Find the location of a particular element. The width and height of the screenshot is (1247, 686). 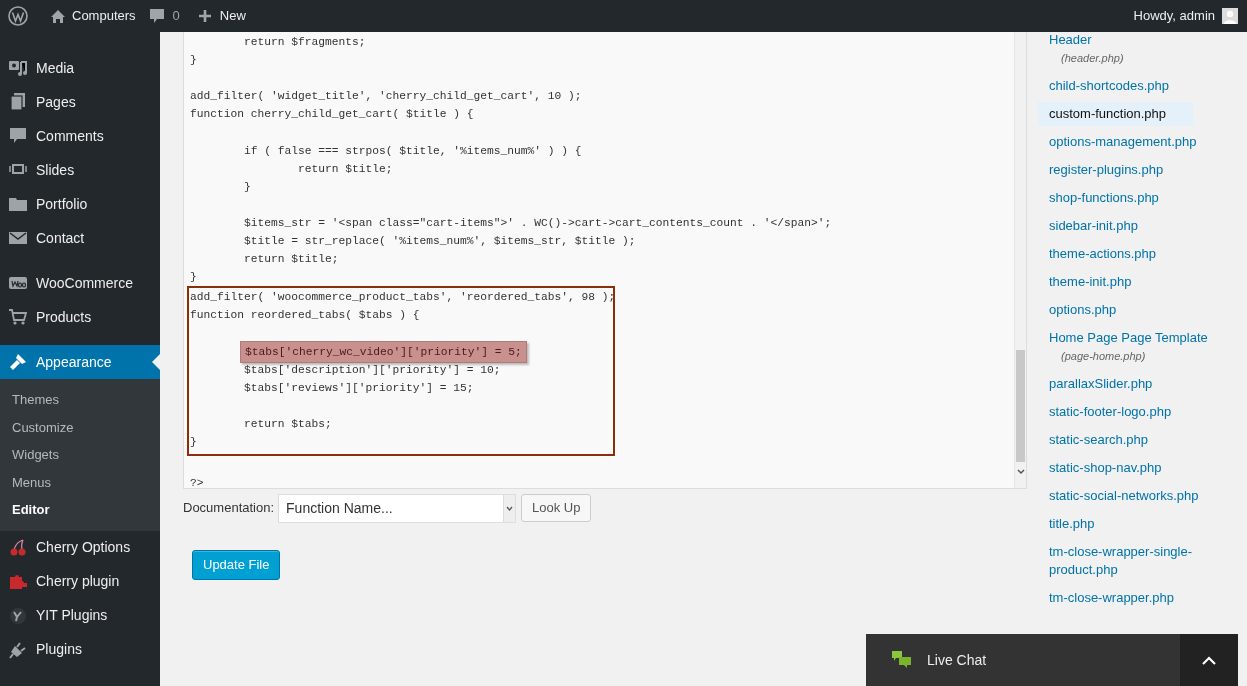

code-line: return $tabs; is located at coordinates (288, 424).